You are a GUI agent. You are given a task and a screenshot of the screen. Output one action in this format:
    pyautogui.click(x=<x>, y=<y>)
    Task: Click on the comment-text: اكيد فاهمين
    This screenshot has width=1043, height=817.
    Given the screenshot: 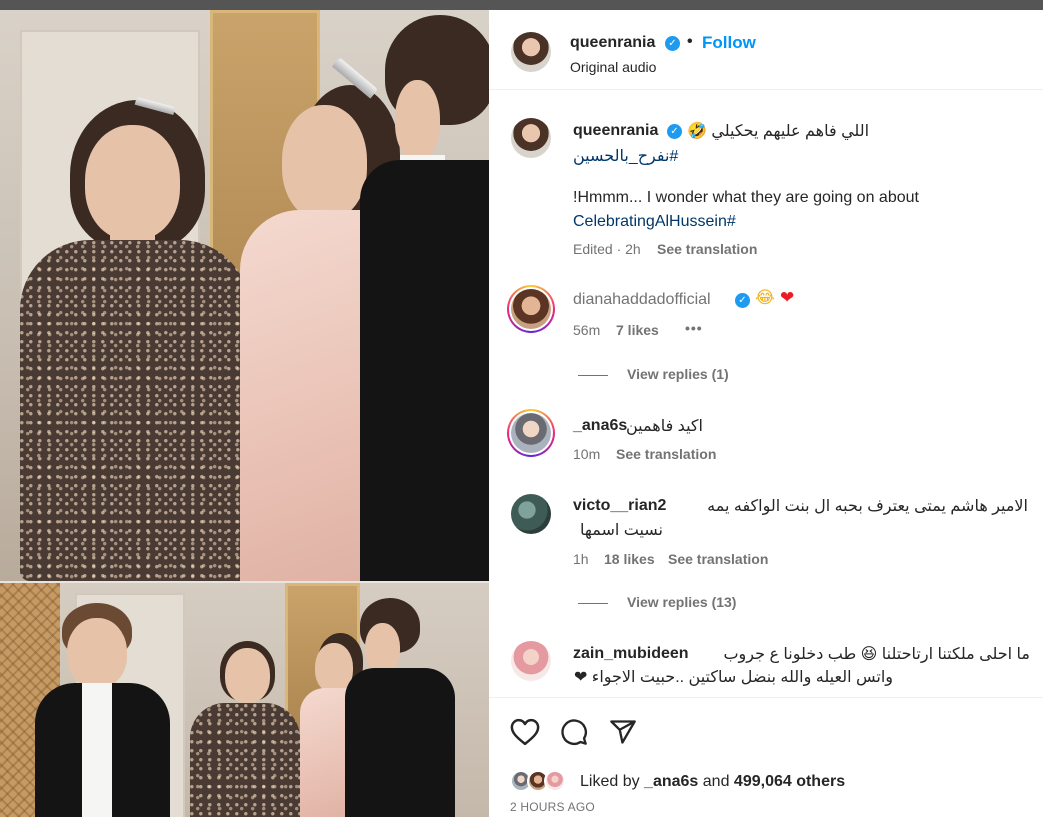 What is the action you would take?
    pyautogui.click(x=664, y=426)
    